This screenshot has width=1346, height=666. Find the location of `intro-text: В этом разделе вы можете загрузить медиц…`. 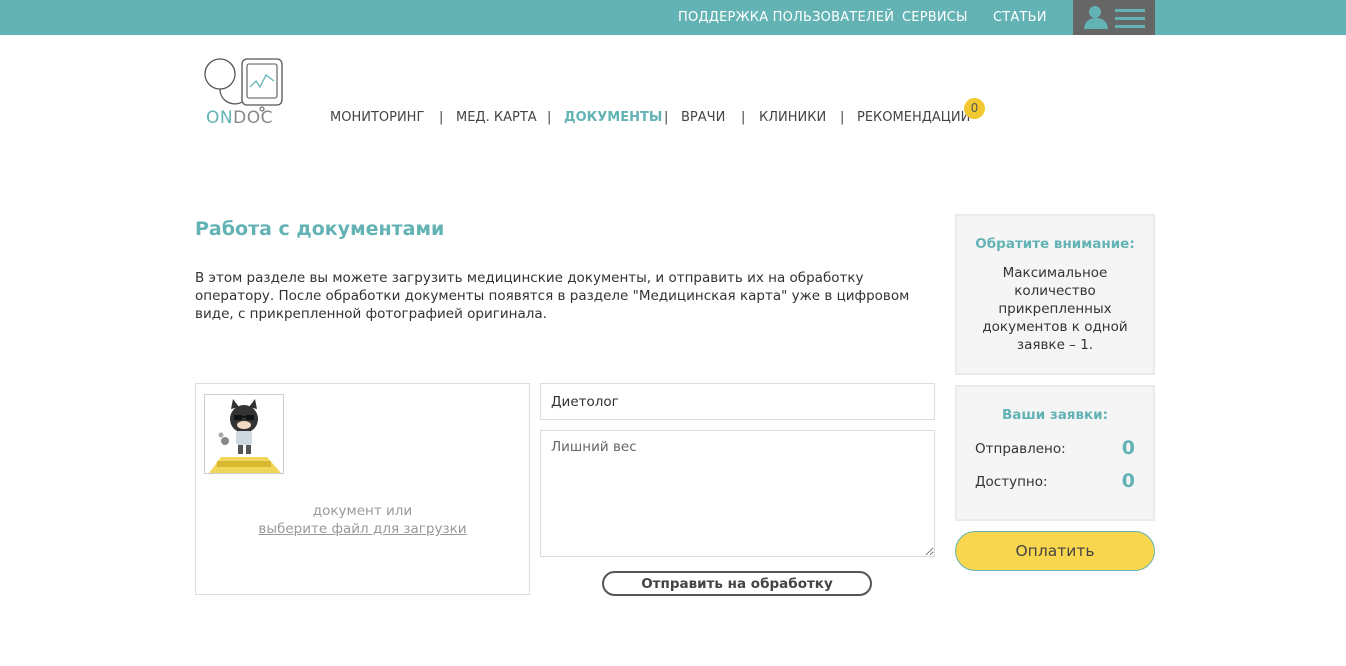

intro-text: В этом разделе вы можете загрузить медиц… is located at coordinates (552, 296).